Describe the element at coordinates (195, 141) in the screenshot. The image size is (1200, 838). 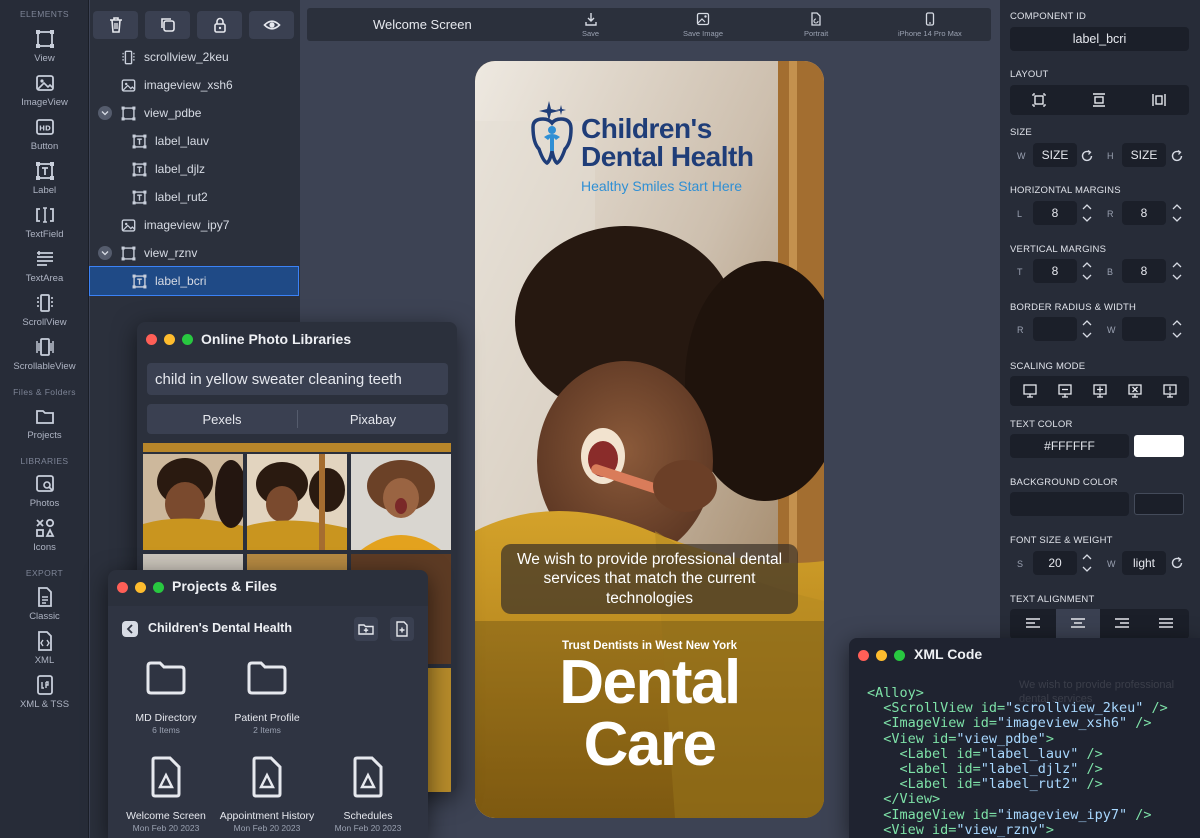
I see `tree-row-label_lauv: label_lauv` at that location.